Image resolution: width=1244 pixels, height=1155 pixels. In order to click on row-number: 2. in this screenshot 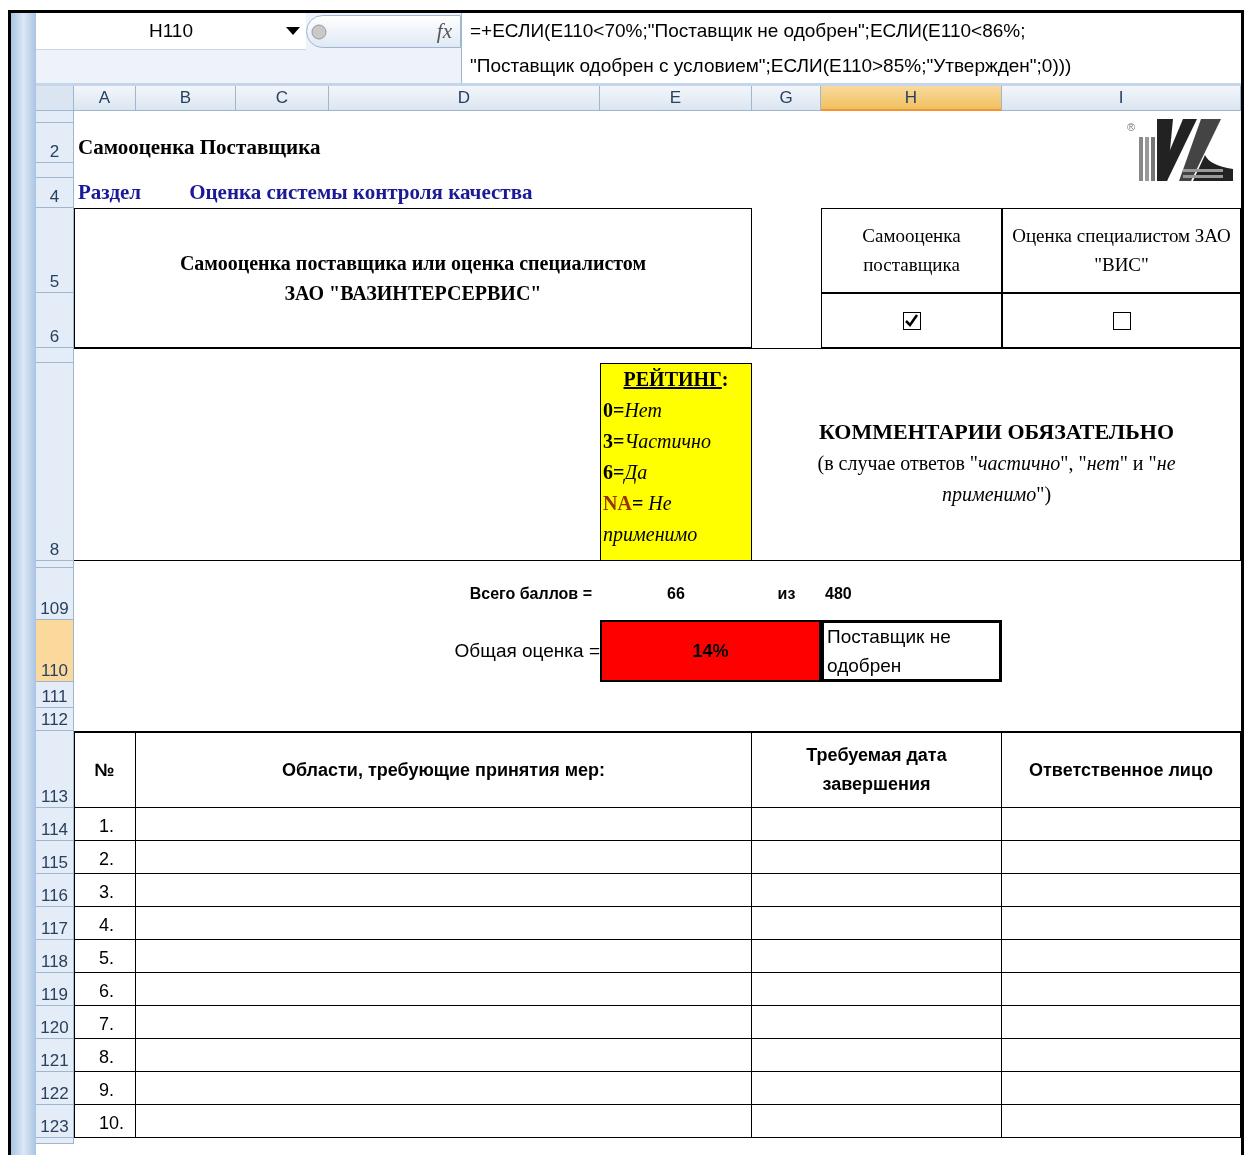, I will do `click(105, 857)`.